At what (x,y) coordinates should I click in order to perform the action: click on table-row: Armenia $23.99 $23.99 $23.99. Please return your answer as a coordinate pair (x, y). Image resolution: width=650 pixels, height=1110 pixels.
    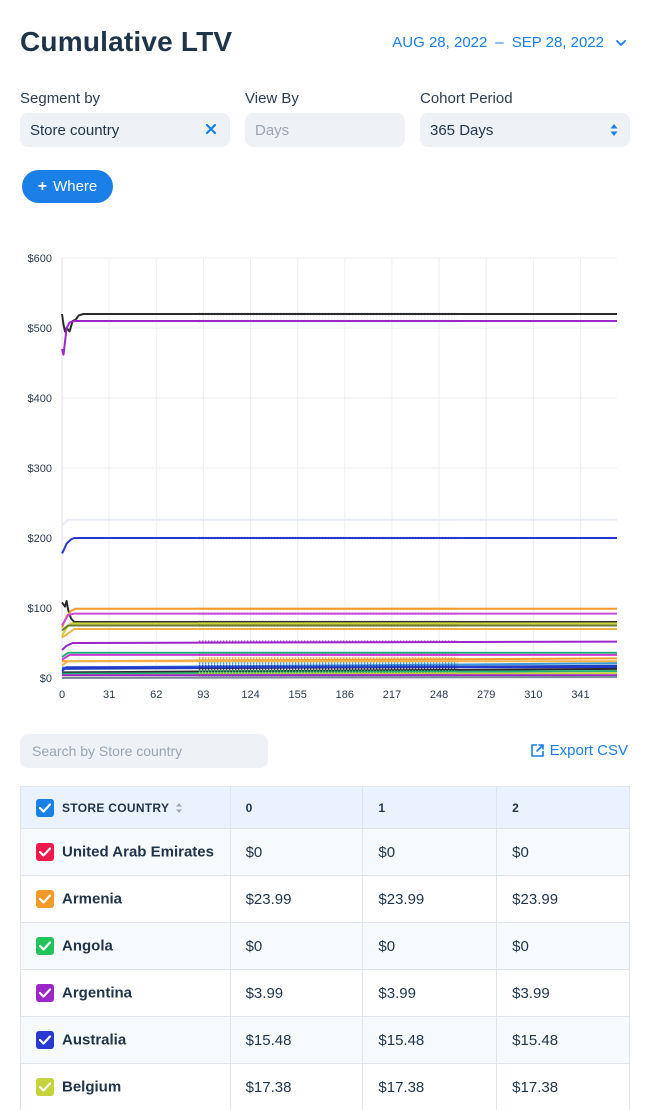
    Looking at the image, I should click on (325, 899).